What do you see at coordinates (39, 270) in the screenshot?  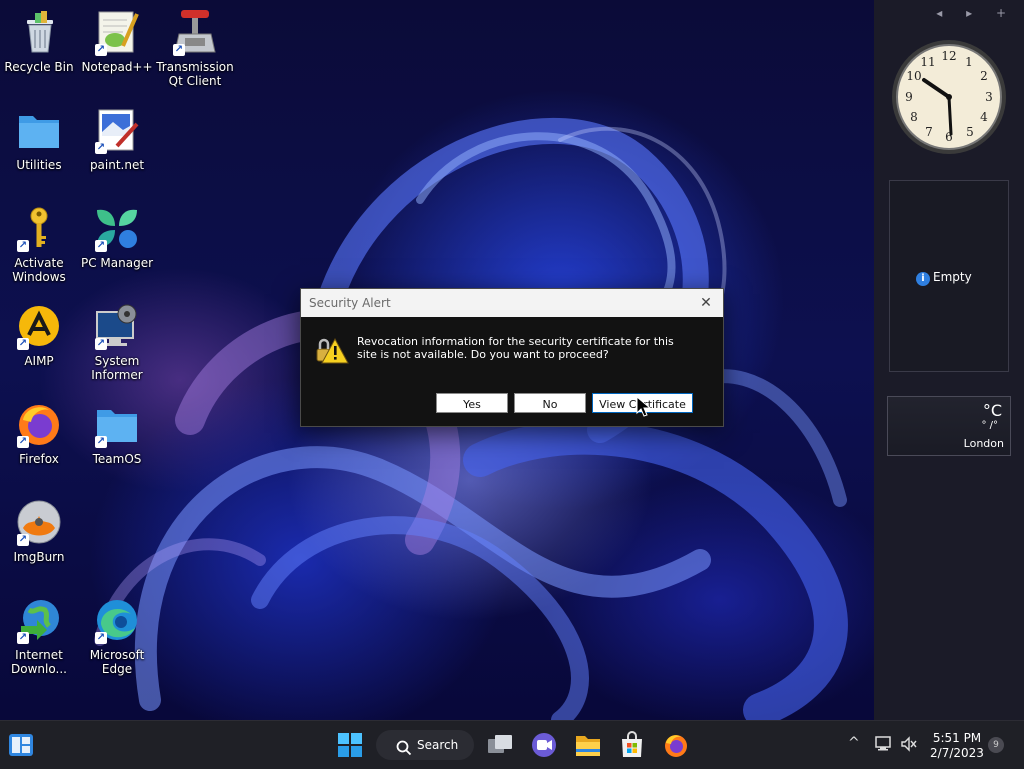 I see `desktop-icon-label: Activate Windows` at bounding box center [39, 270].